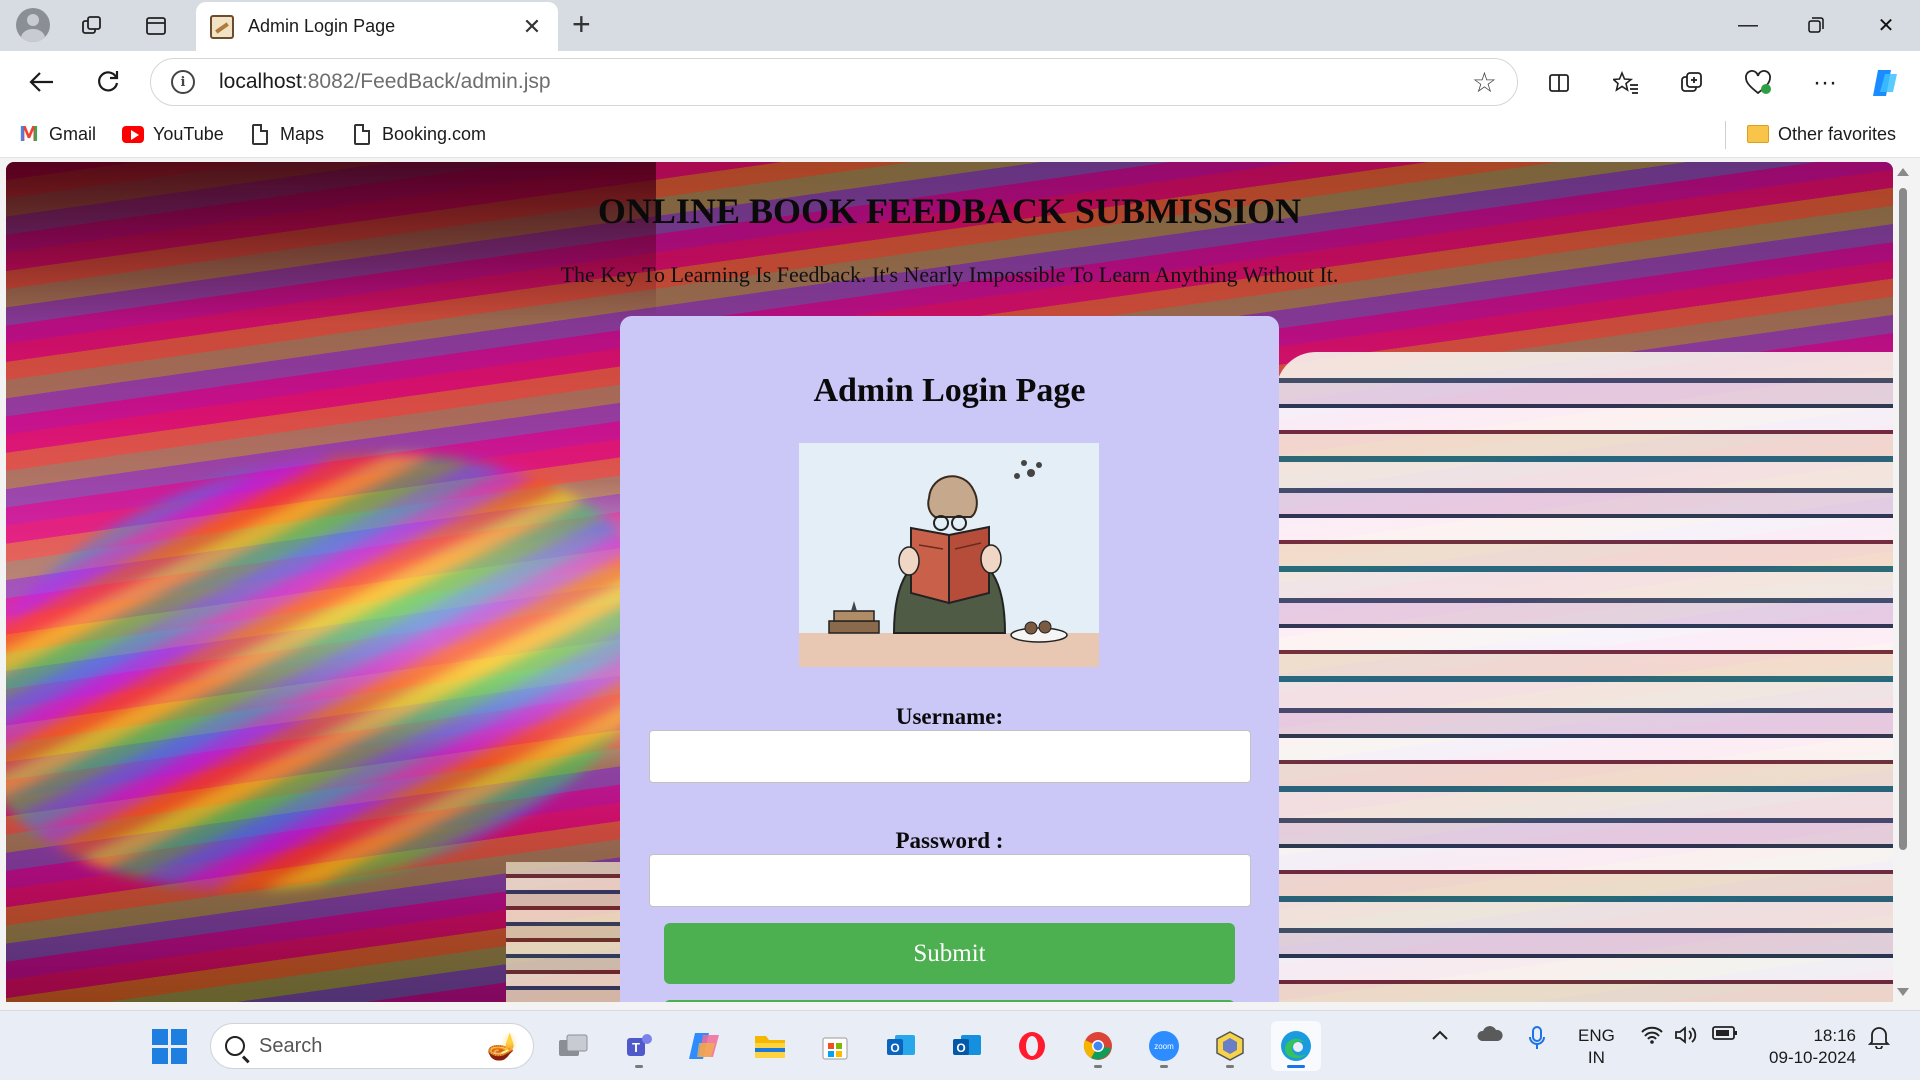 The width and height of the screenshot is (1920, 1080). I want to click on url-text: localhost:8082/FeedBack/admin.jsp, so click(845, 82).